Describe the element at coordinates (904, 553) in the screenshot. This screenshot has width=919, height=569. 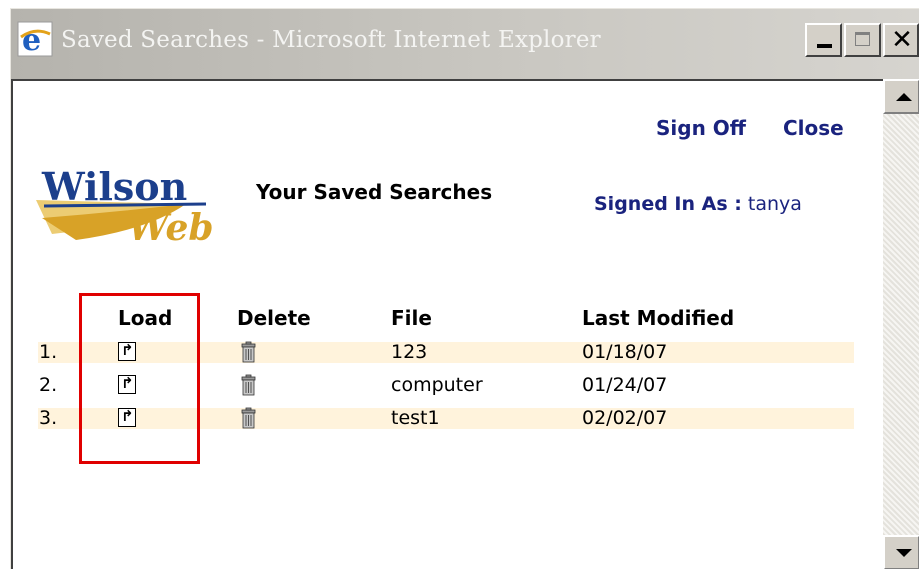
I see `arrow-down-icon` at that location.